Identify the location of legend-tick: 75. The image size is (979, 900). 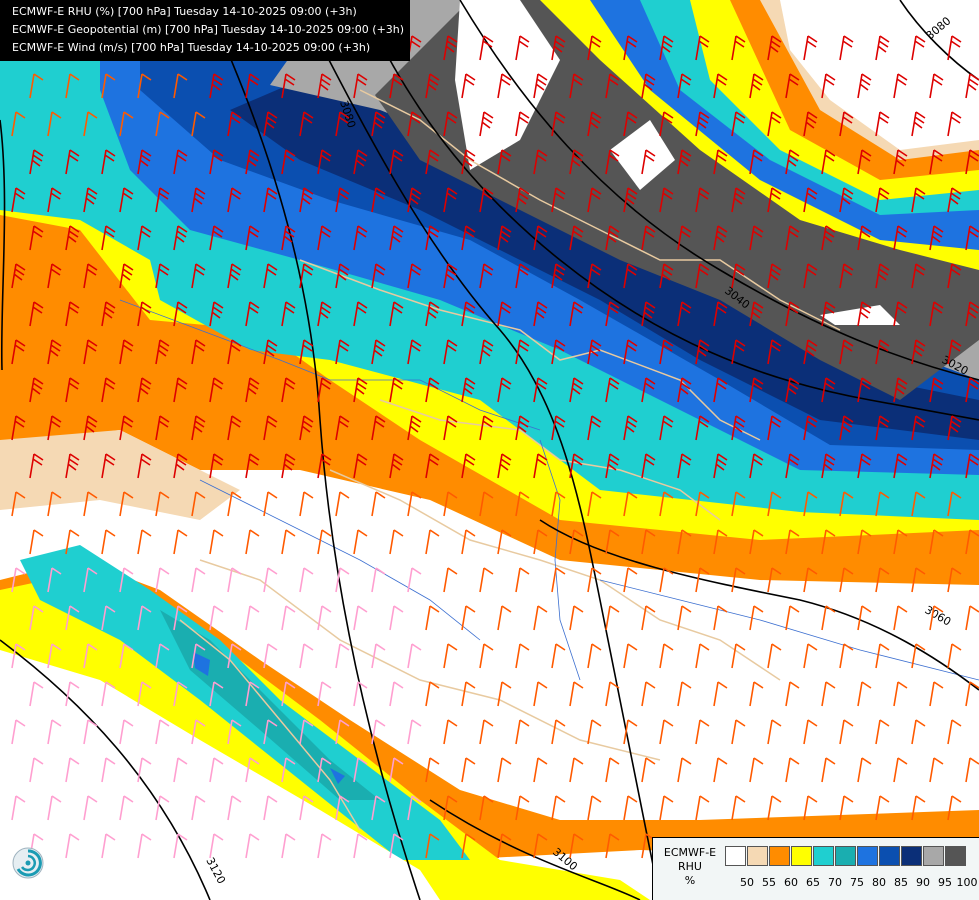
(857, 882).